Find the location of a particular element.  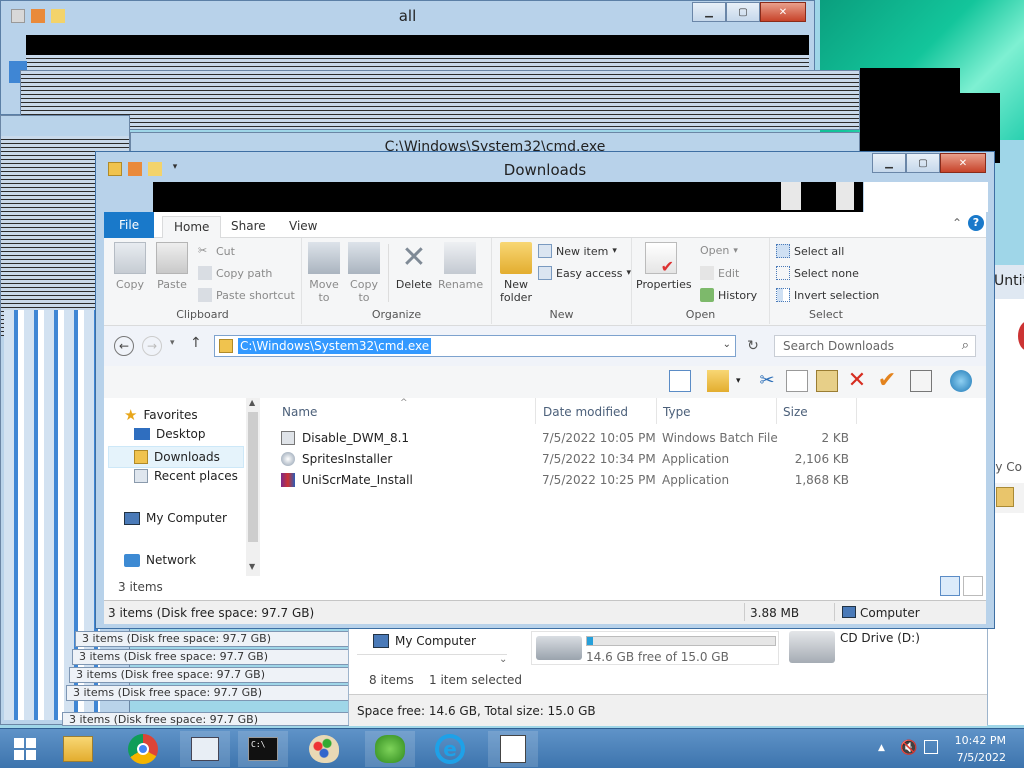

drive-tile-c: 14.6 GB free of 15.0 GB is located at coordinates (655, 648).